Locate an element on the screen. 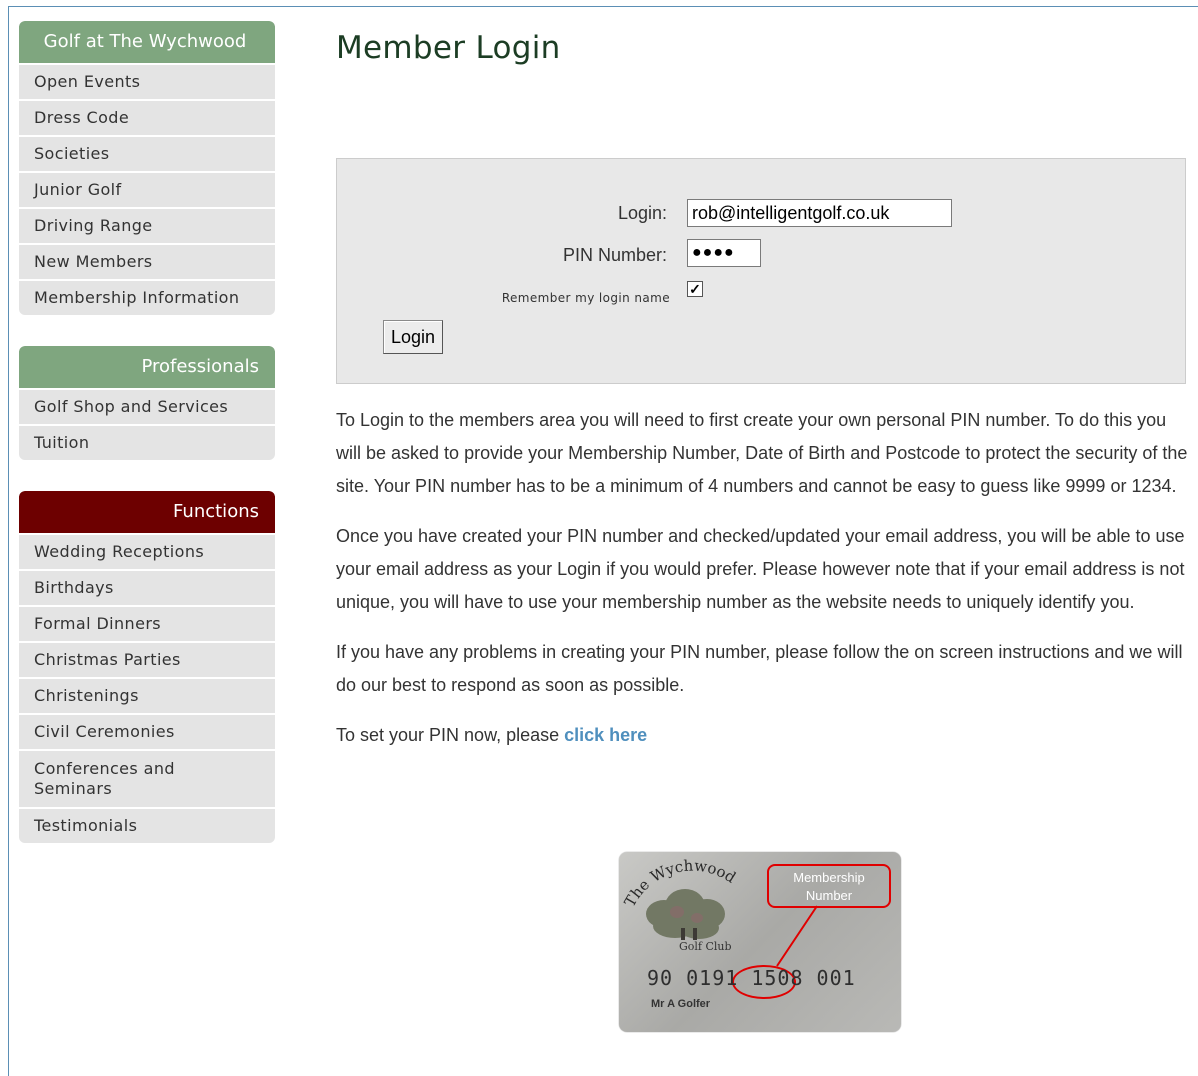 Image resolution: width=1198 pixels, height=1076 pixels. card-holder-name: Mr A Golfer is located at coordinates (681, 1004).